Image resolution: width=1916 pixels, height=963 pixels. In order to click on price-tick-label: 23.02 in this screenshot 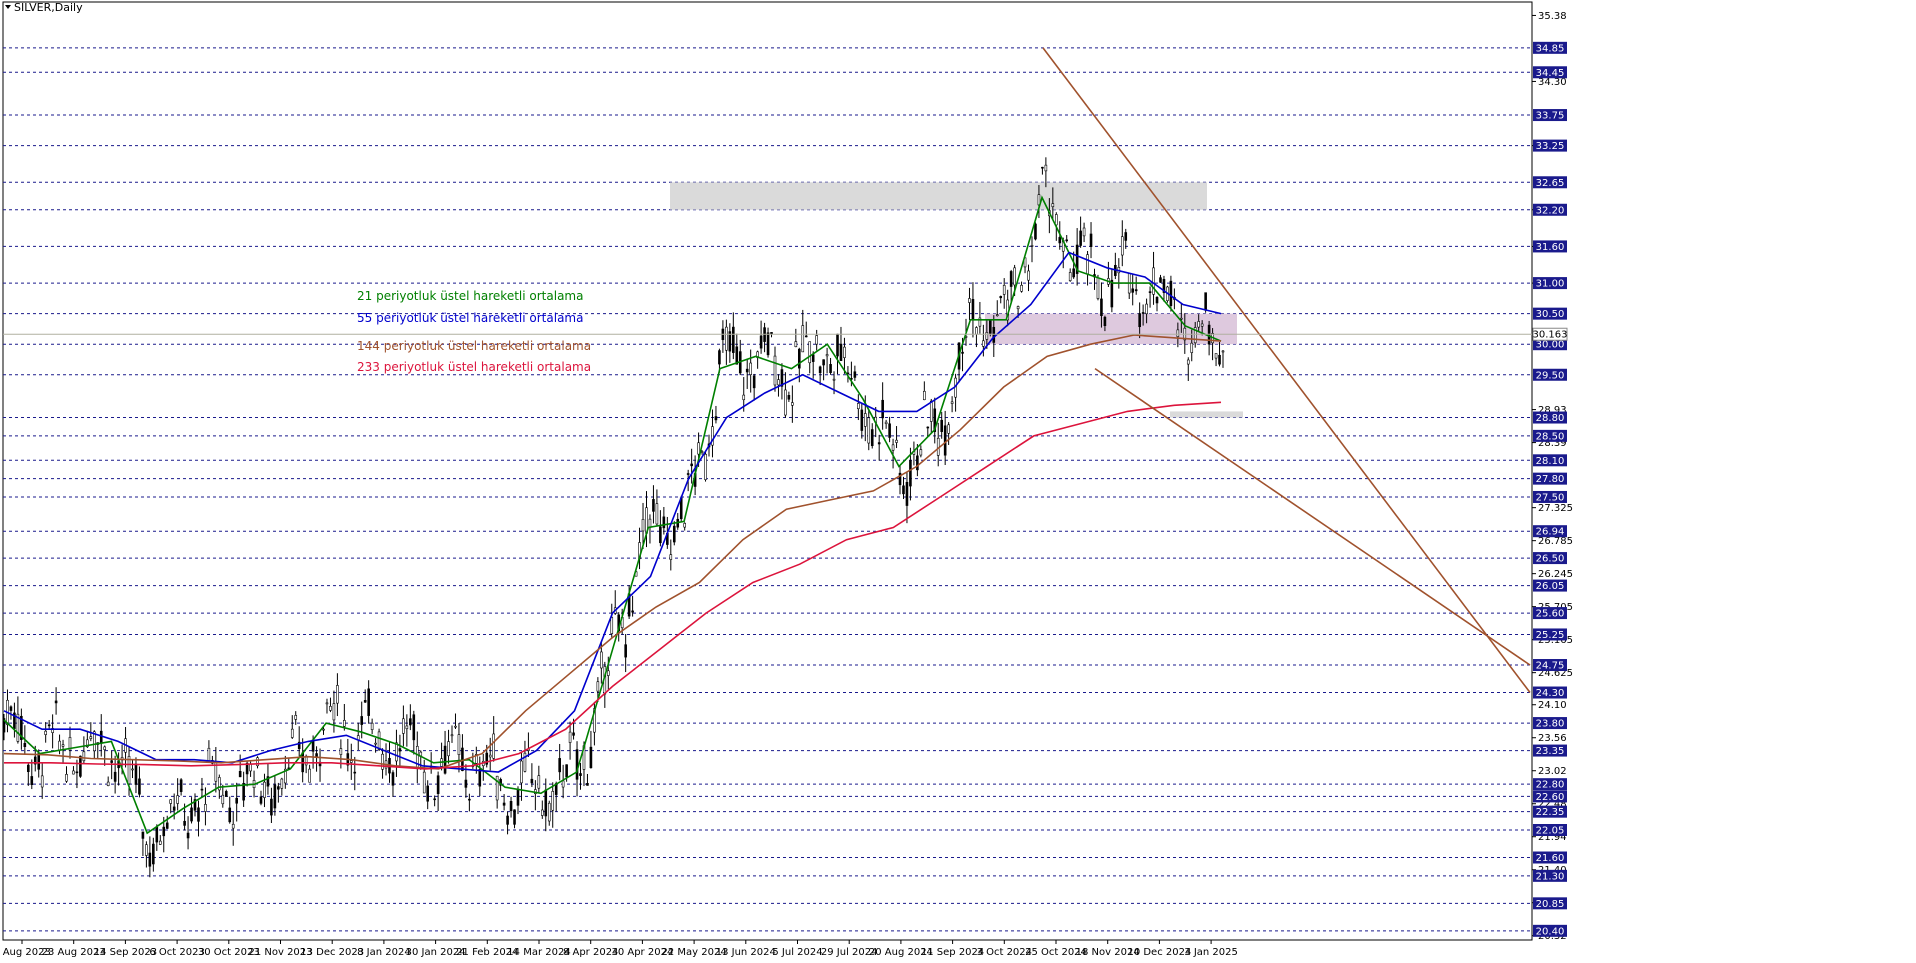, I will do `click(1552, 771)`.